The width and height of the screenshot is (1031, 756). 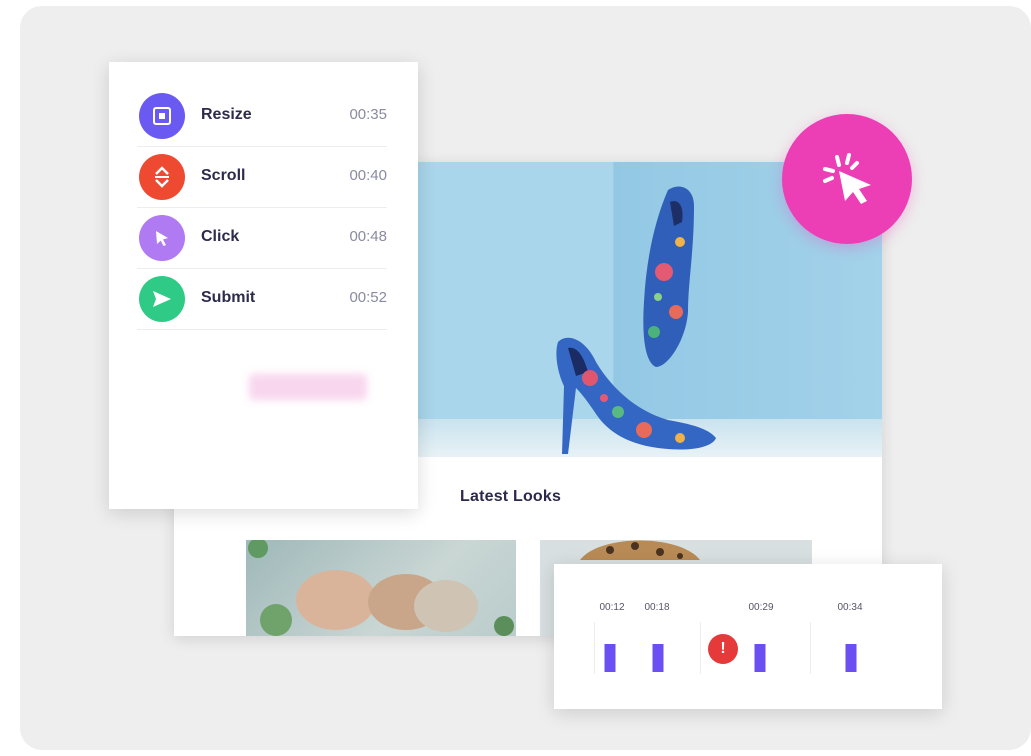 What do you see at coordinates (262, 177) in the screenshot?
I see `event-row-scroll: Scroll 00:40` at bounding box center [262, 177].